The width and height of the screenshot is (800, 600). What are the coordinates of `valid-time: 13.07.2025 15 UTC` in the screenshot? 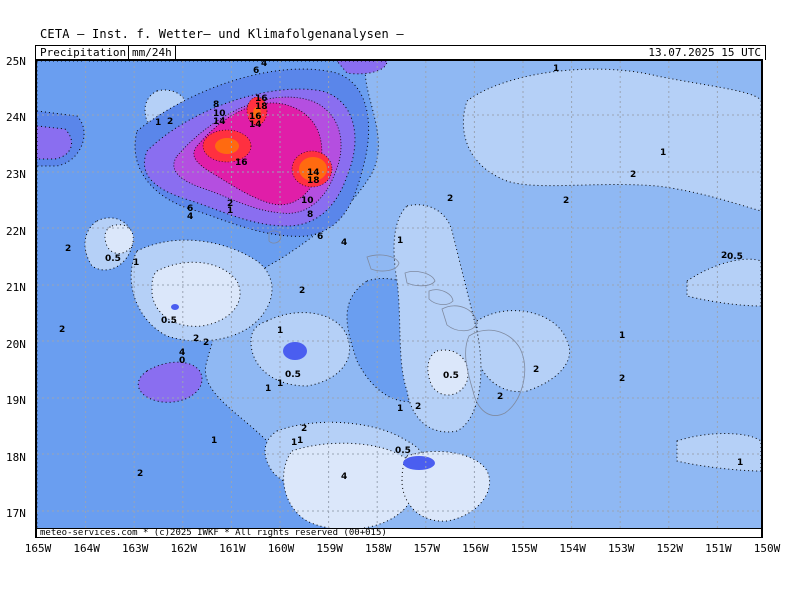 It's located at (704, 52).